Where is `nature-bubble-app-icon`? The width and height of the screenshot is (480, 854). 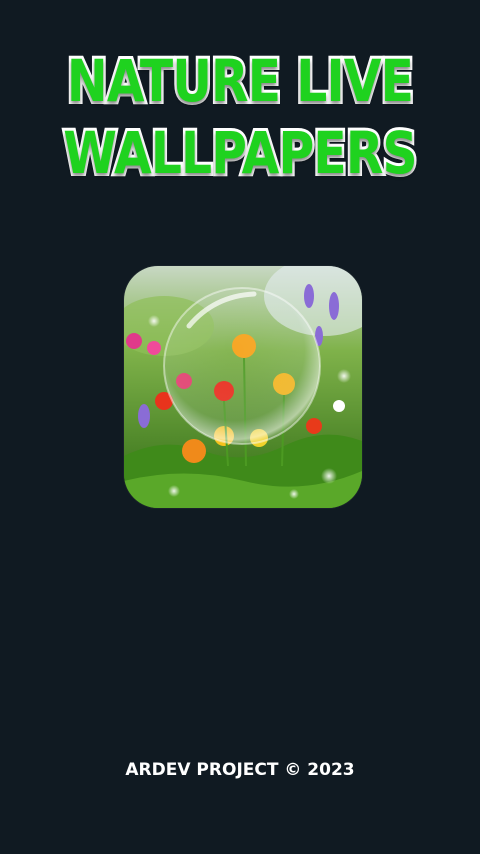
nature-bubble-app-icon is located at coordinates (243, 387).